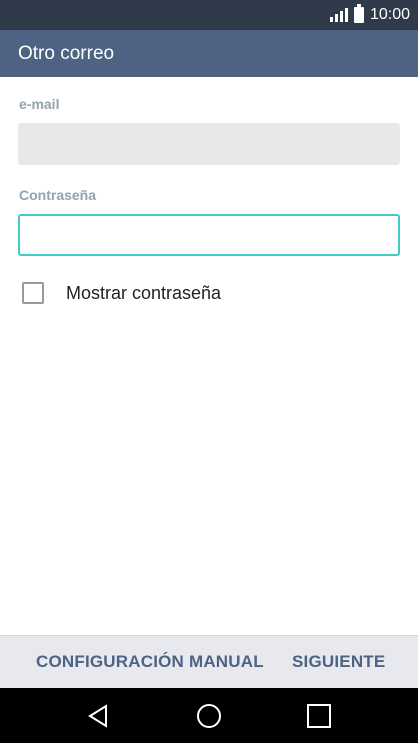 The image size is (418, 743). What do you see at coordinates (209, 53) in the screenshot?
I see `app-bar: Otro correo` at bounding box center [209, 53].